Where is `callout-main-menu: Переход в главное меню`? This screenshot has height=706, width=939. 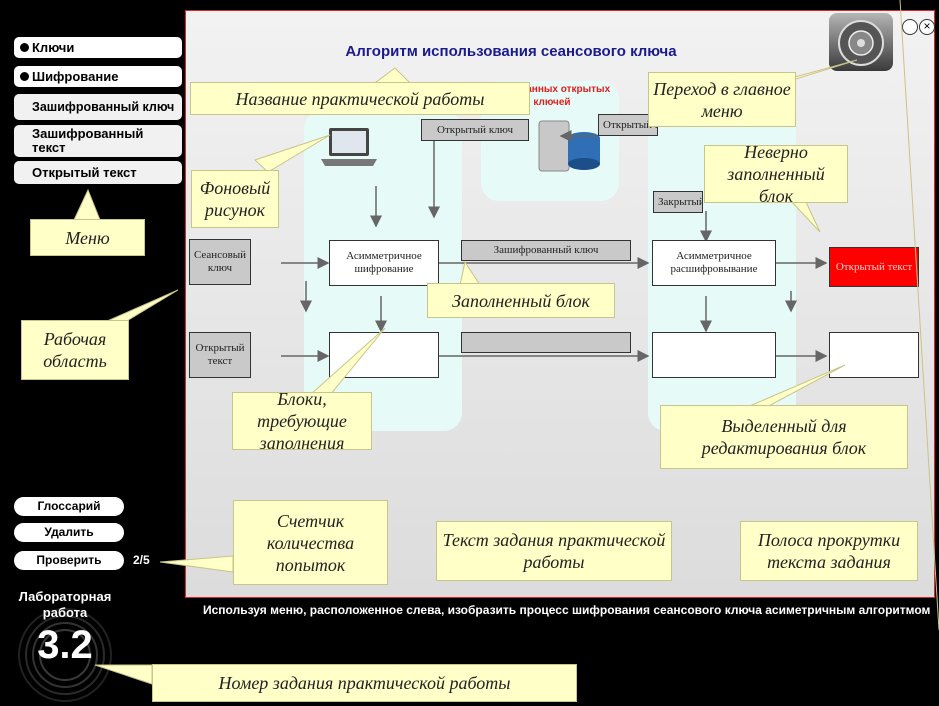
callout-main-menu: Переход в главное меню is located at coordinates (722, 99).